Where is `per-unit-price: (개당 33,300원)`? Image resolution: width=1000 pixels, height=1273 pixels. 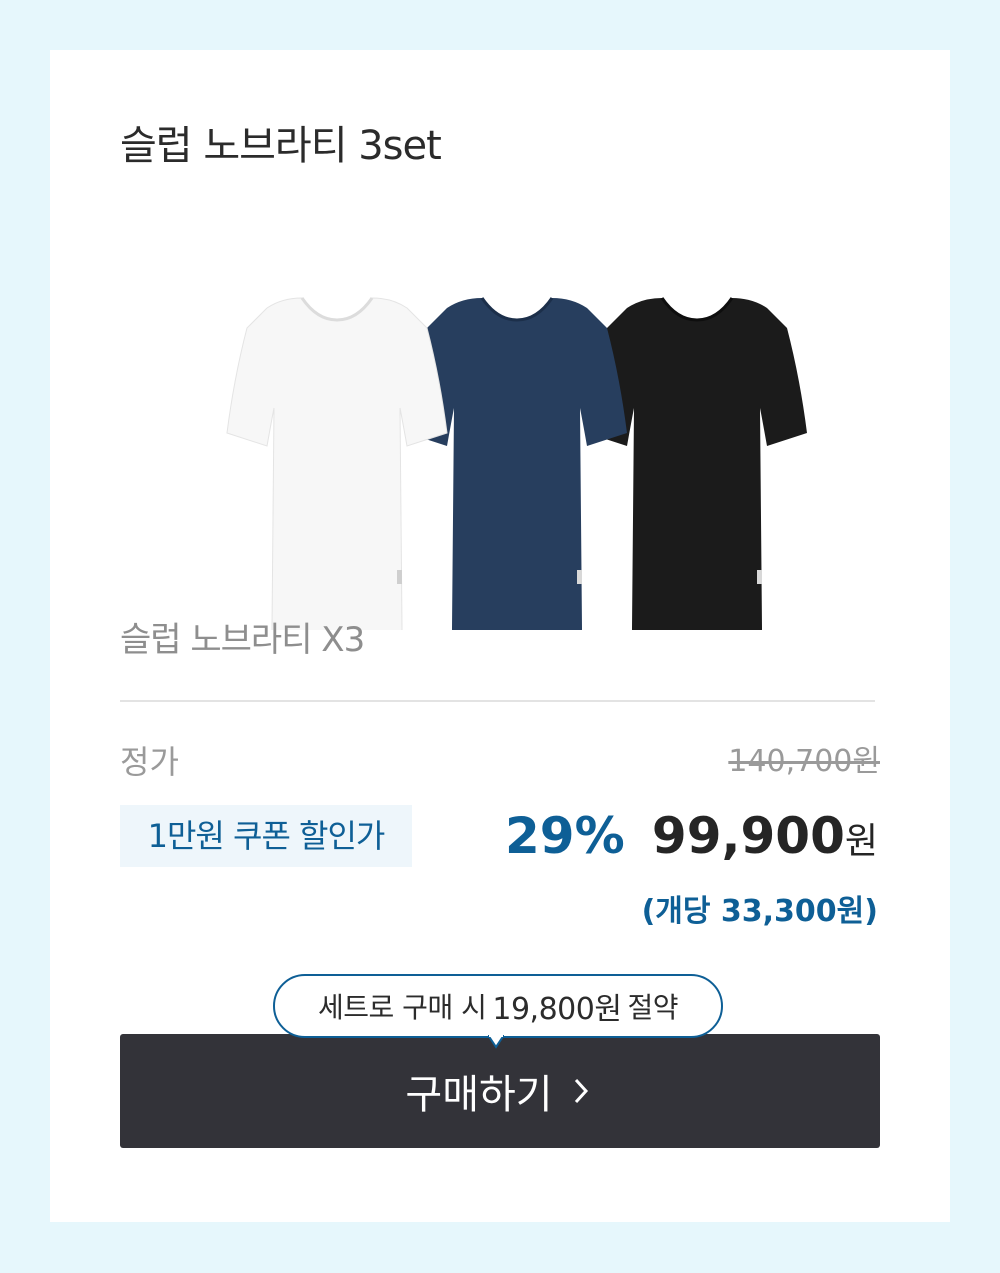 per-unit-price: (개당 33,300원) is located at coordinates (759, 911).